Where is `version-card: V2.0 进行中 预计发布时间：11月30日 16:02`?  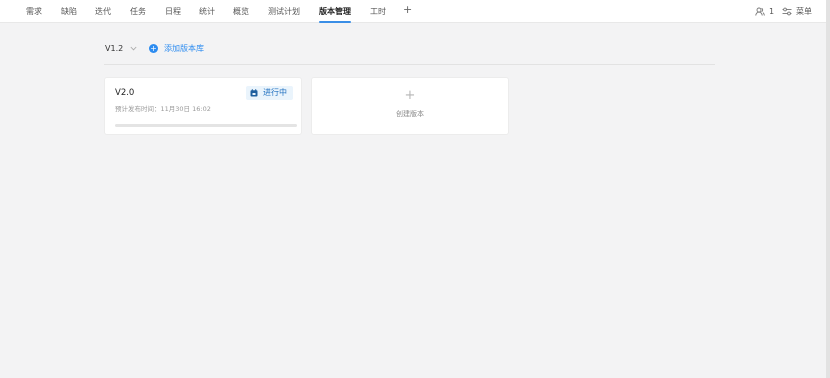
version-card: V2.0 进行中 预计发布时间：11月30日 16:02 is located at coordinates (203, 106).